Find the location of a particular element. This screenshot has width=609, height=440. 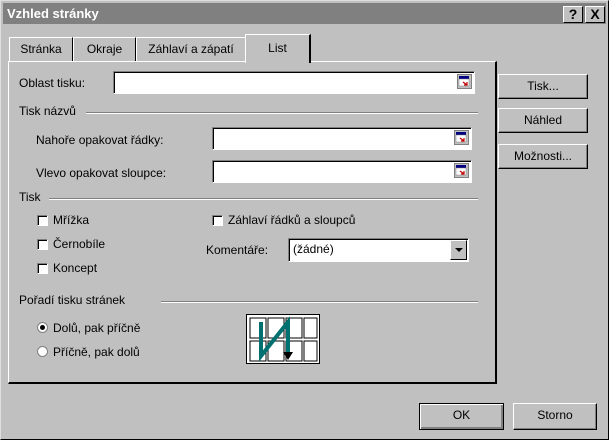

page-order-heading: Pořadí tisku stránek is located at coordinates (72, 300).